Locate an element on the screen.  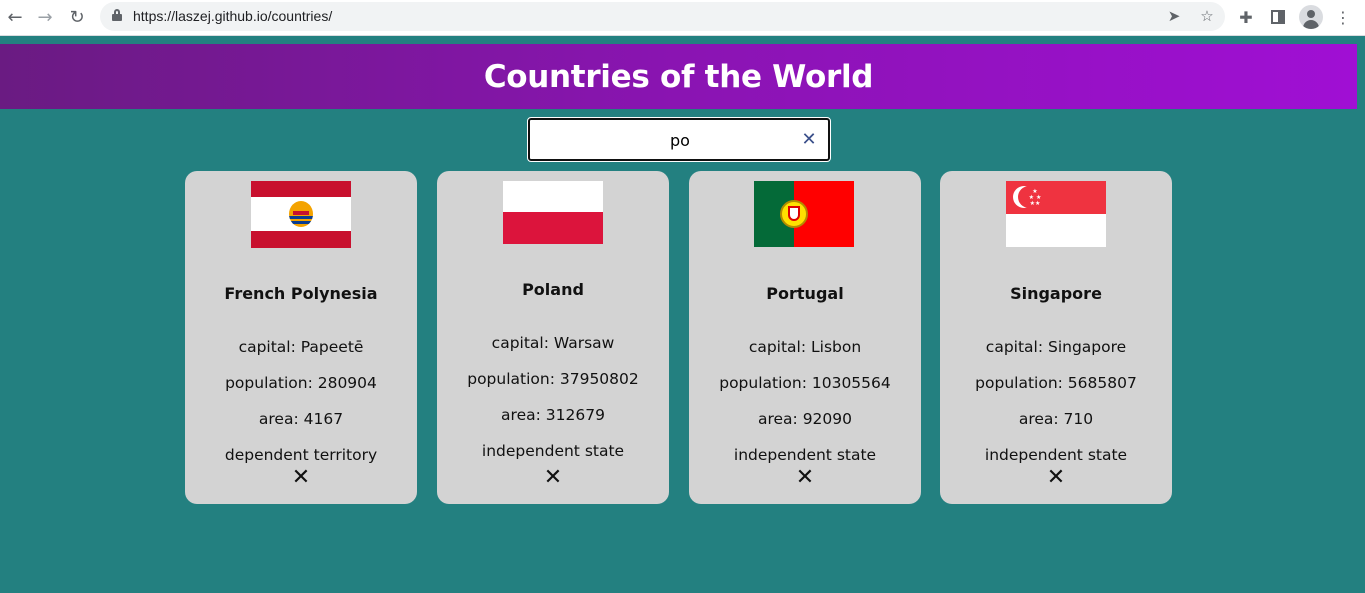
forward-icon: → is located at coordinates (45, 17).